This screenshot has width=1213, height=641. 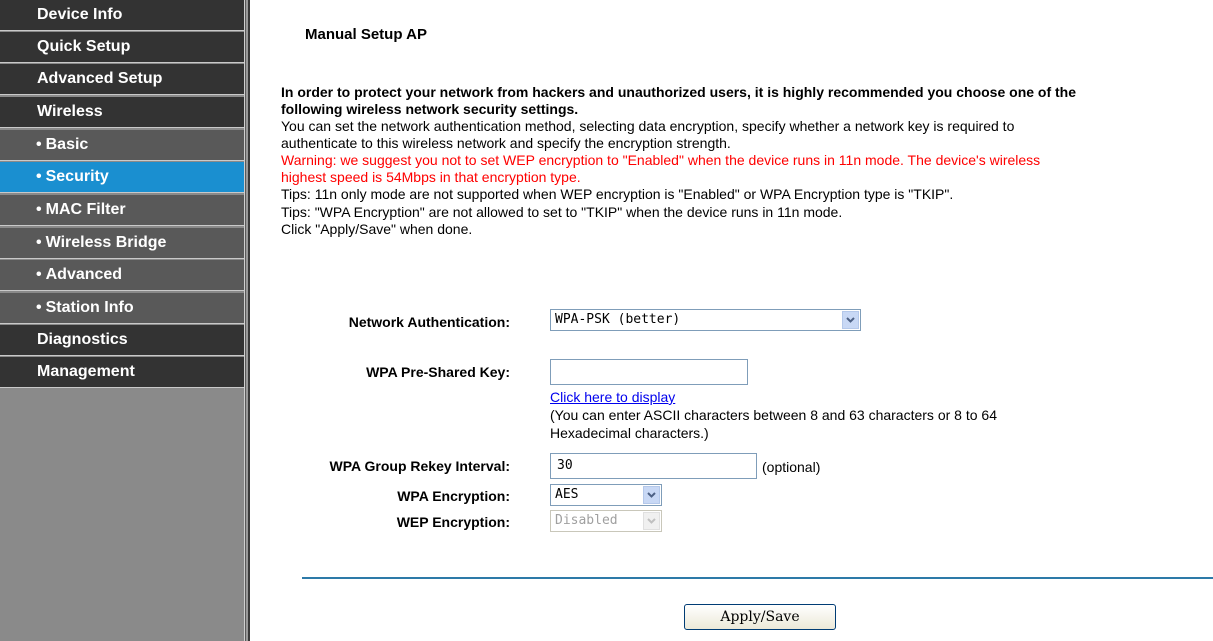 What do you see at coordinates (84, 46) in the screenshot?
I see `nav-label: Quick Setup` at bounding box center [84, 46].